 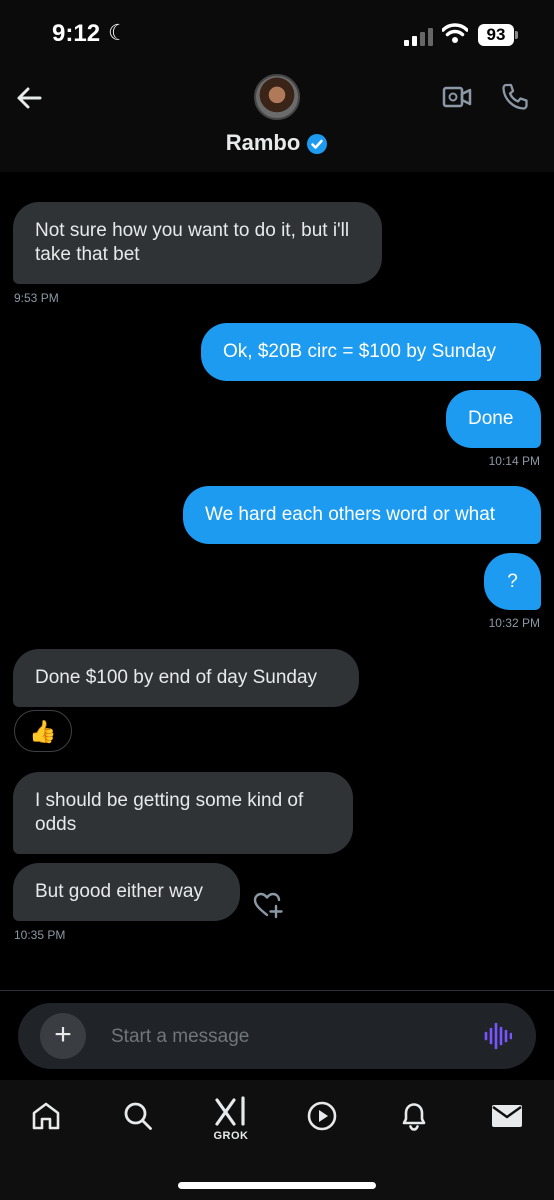 I want to click on message-text: Ok, $20B circ = $100 by Sunday, so click(x=360, y=351).